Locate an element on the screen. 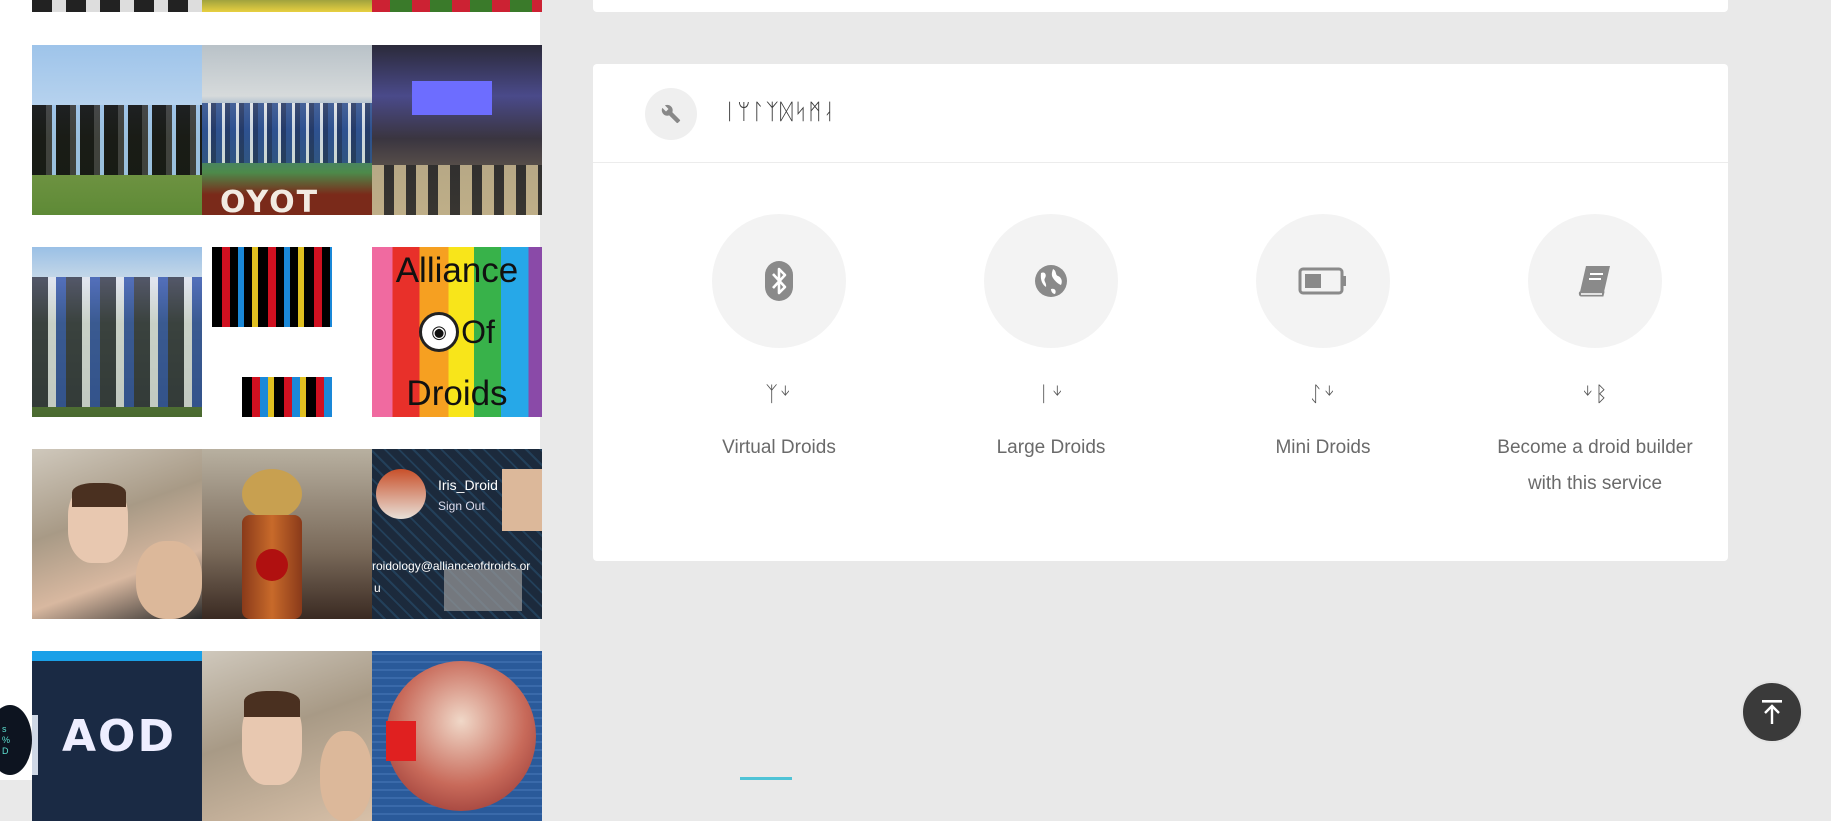 This screenshot has width=1831, height=821. gallery-row: AOD is located at coordinates (287, 736).